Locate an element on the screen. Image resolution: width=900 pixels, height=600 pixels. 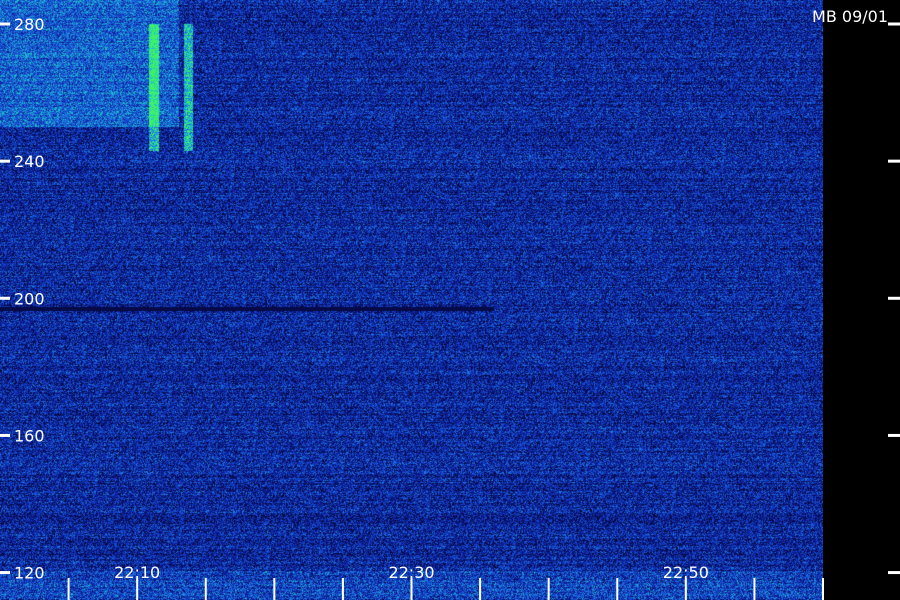
y-tick-label: 160 is located at coordinates (29, 435).